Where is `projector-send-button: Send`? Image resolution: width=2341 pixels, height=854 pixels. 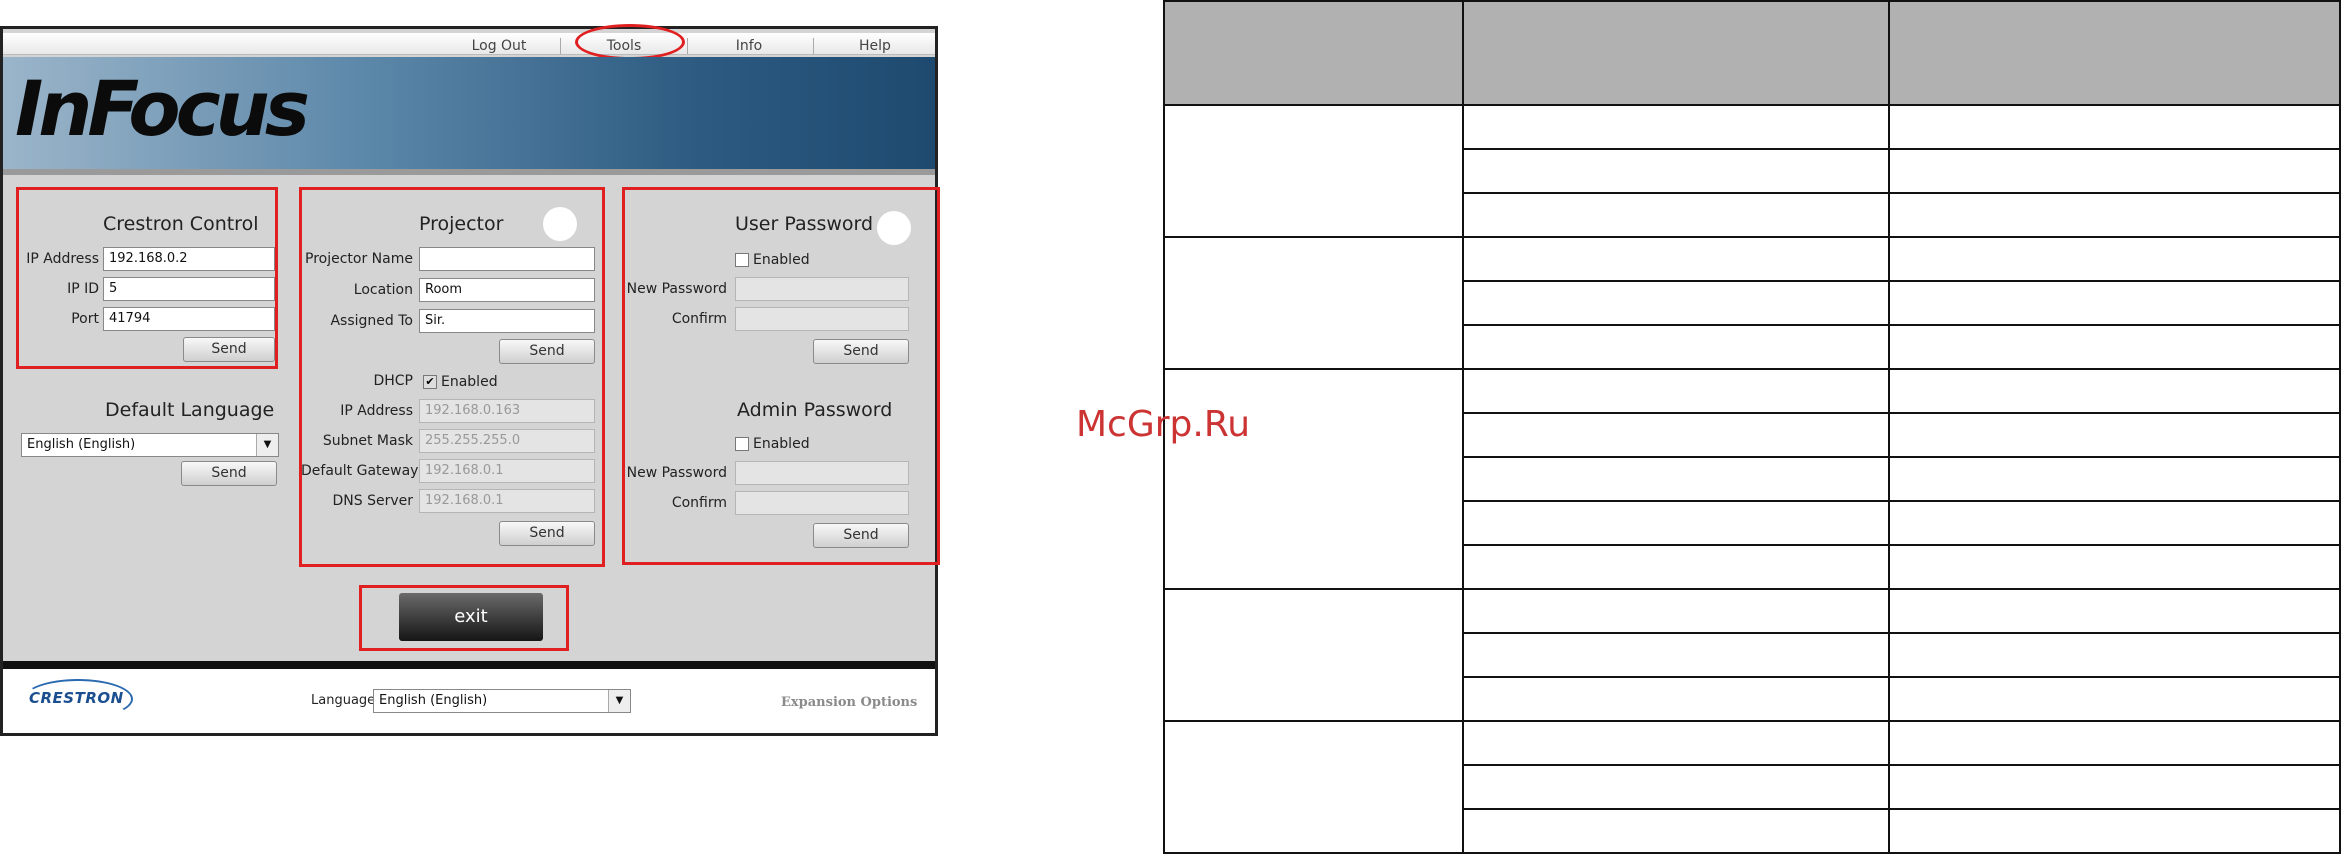 projector-send-button: Send is located at coordinates (547, 351).